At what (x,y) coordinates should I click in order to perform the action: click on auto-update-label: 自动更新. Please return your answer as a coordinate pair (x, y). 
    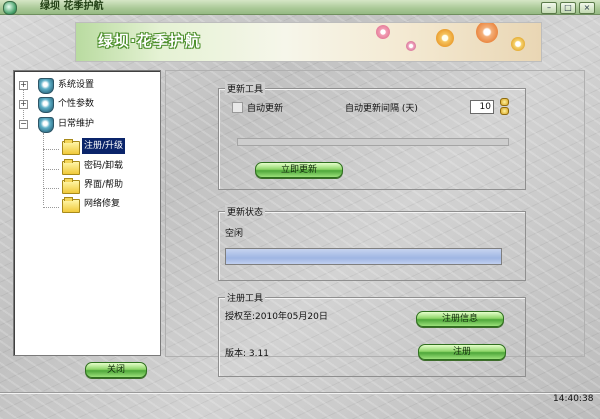
    Looking at the image, I should click on (265, 109).